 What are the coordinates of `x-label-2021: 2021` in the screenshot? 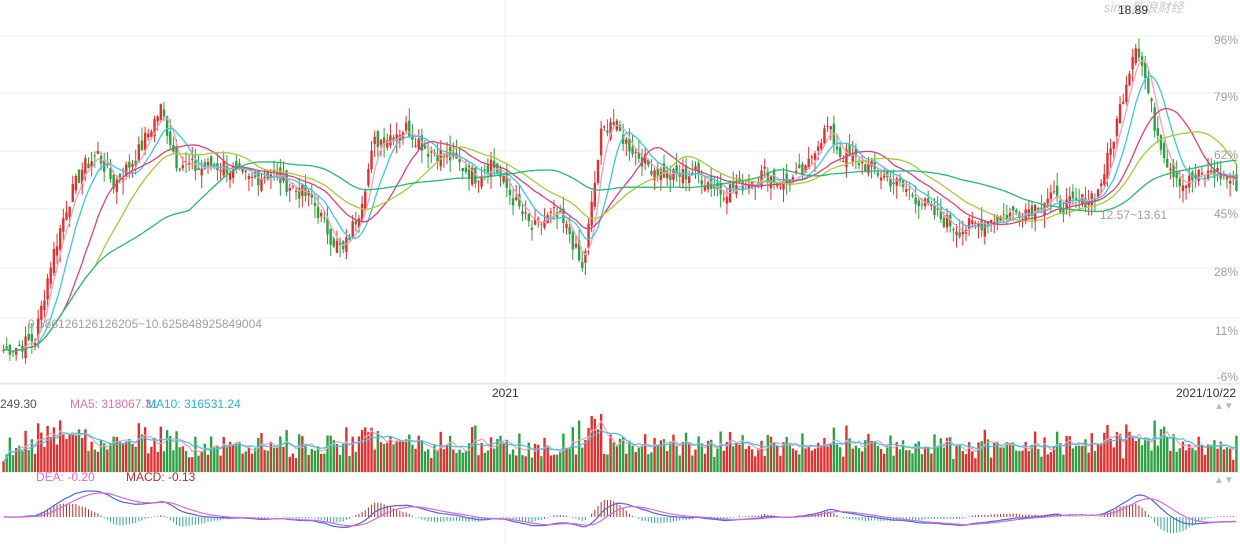 It's located at (505, 393).